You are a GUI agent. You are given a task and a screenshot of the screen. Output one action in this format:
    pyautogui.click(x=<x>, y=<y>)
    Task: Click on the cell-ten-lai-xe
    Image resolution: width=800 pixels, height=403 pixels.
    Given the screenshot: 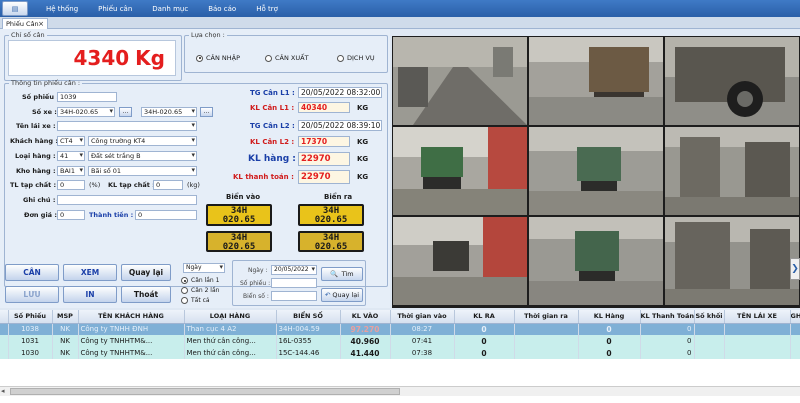 What is the action you would take?
    pyautogui.click(x=757, y=353)
    